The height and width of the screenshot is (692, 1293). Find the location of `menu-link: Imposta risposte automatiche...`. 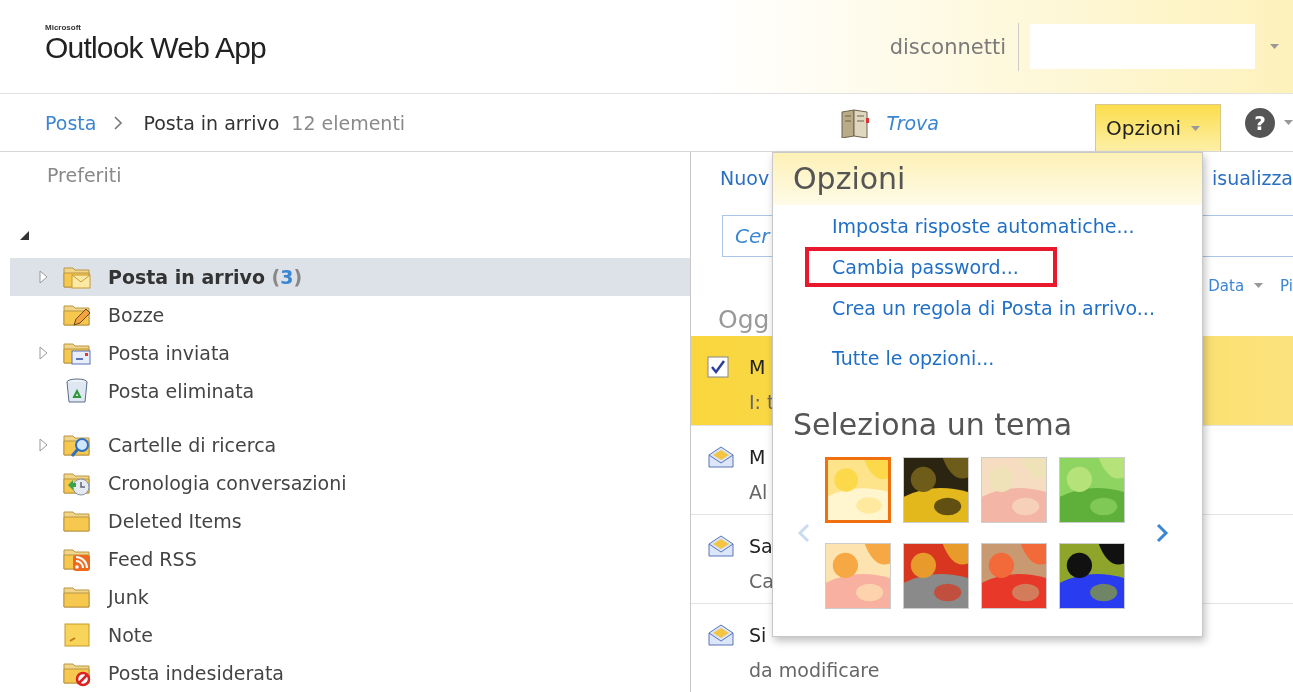

menu-link: Imposta risposte automatiche... is located at coordinates (983, 226).